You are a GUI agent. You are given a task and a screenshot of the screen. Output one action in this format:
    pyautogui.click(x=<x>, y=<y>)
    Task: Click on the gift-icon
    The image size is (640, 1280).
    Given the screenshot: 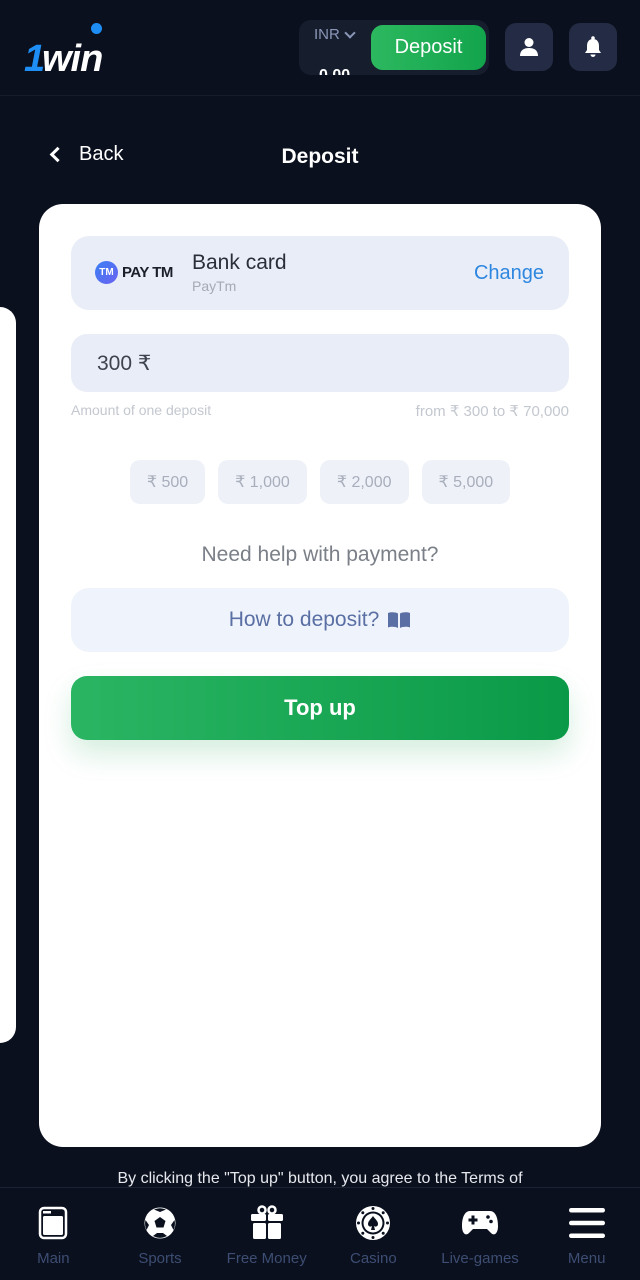 What is the action you would take?
    pyautogui.click(x=266, y=1222)
    